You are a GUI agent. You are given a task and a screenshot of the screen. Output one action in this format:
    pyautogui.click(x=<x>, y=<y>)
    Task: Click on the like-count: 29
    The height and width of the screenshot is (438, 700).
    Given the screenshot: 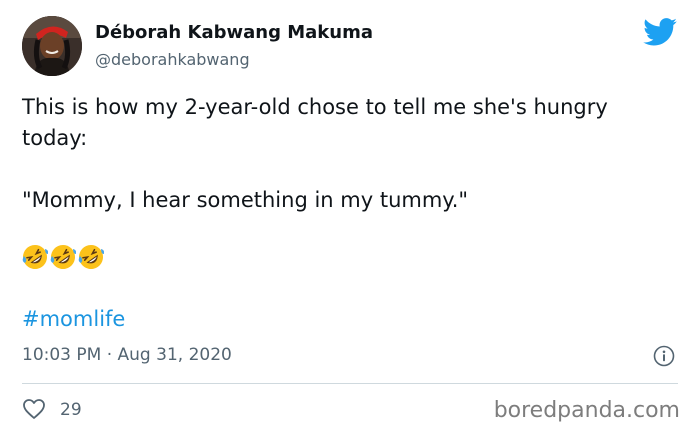 What is the action you would take?
    pyautogui.click(x=71, y=410)
    